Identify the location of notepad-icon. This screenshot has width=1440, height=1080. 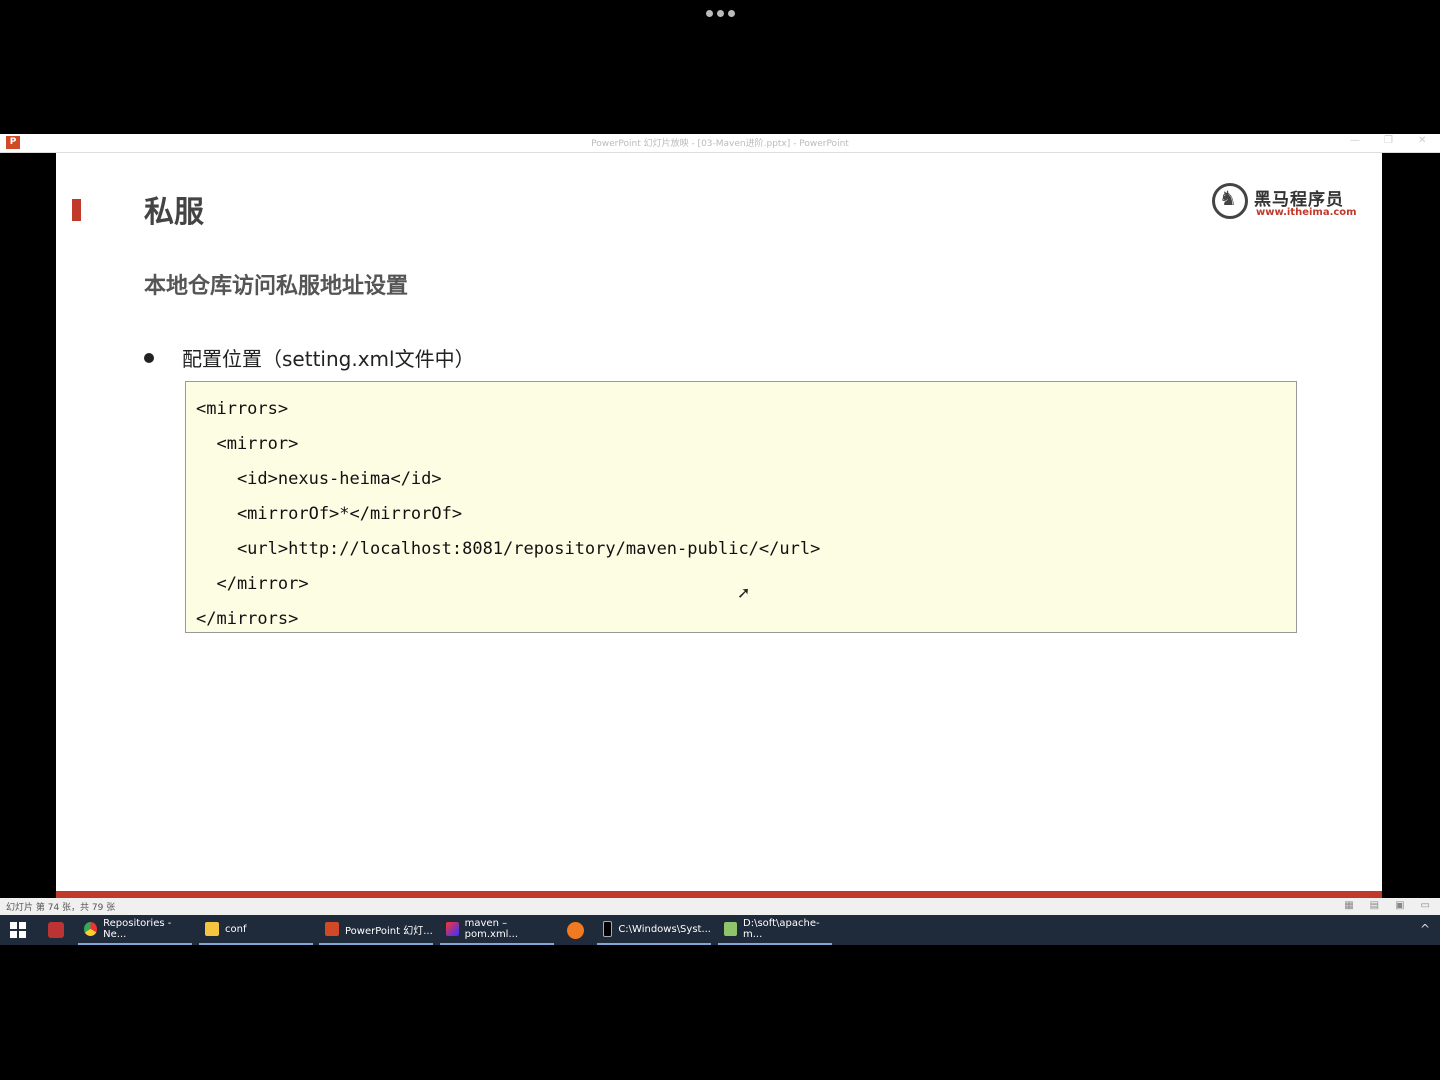
(730, 929).